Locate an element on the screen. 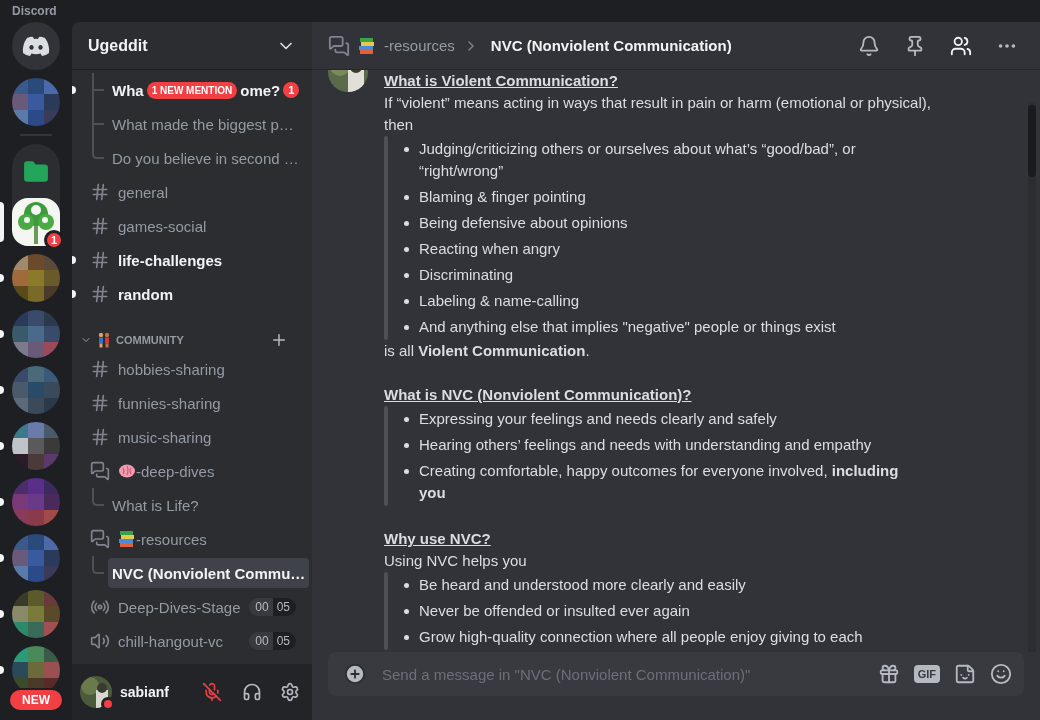 The width and height of the screenshot is (1040, 720). channel-name: chill-hangout-vc is located at coordinates (171, 641).